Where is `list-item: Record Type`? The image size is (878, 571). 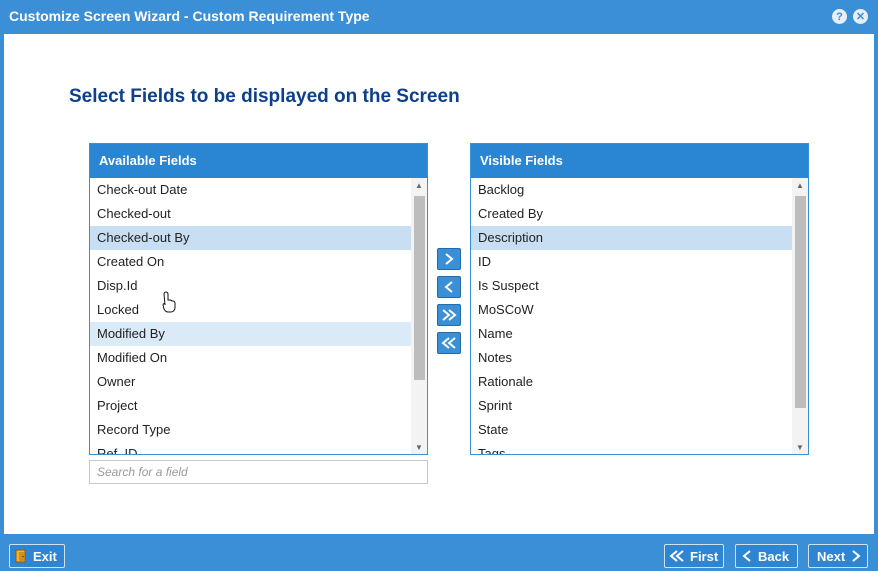
list-item: Record Type is located at coordinates (250, 430).